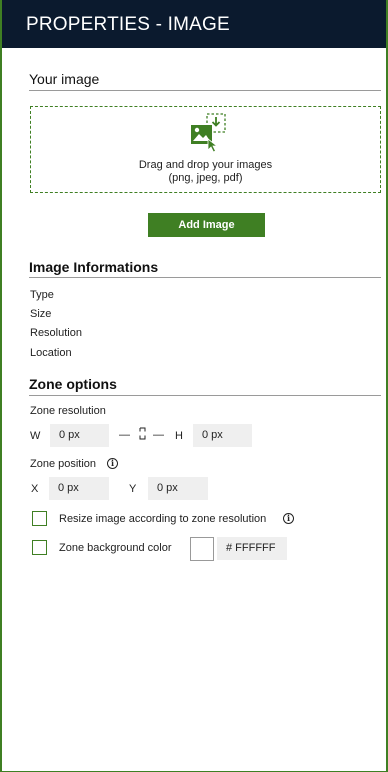 This screenshot has height=772, width=388. I want to click on your-image-divider, so click(205, 90).